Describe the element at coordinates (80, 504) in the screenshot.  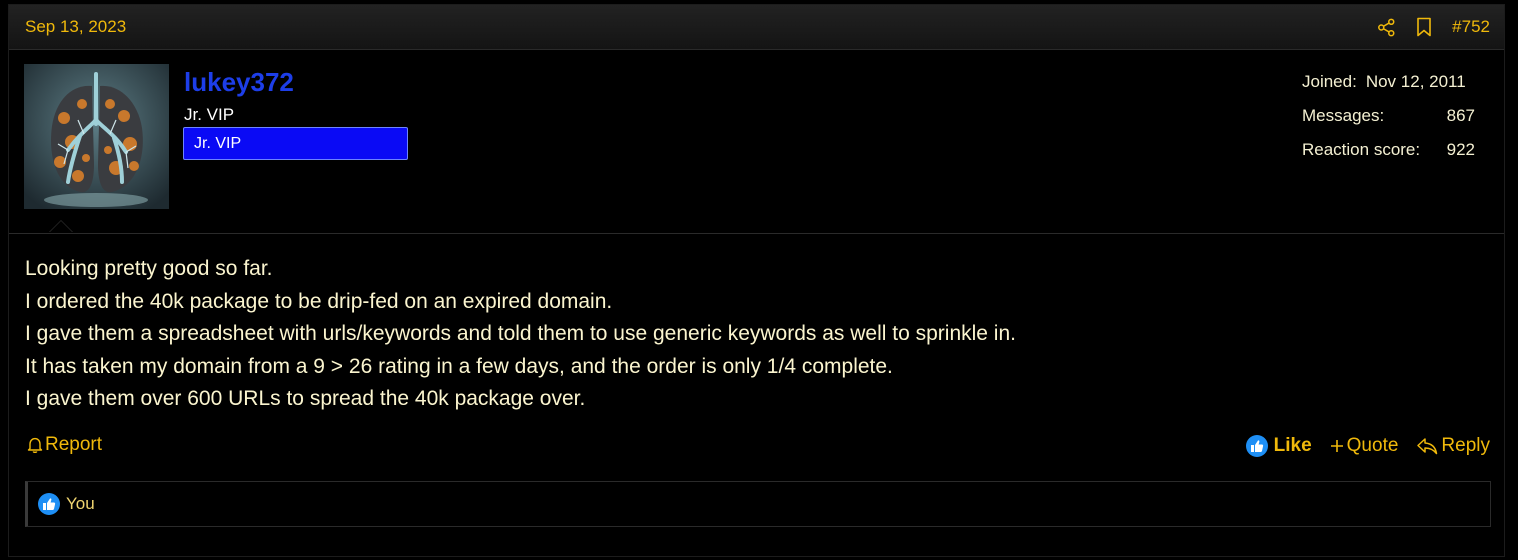
I see `reactions-text: You` at that location.